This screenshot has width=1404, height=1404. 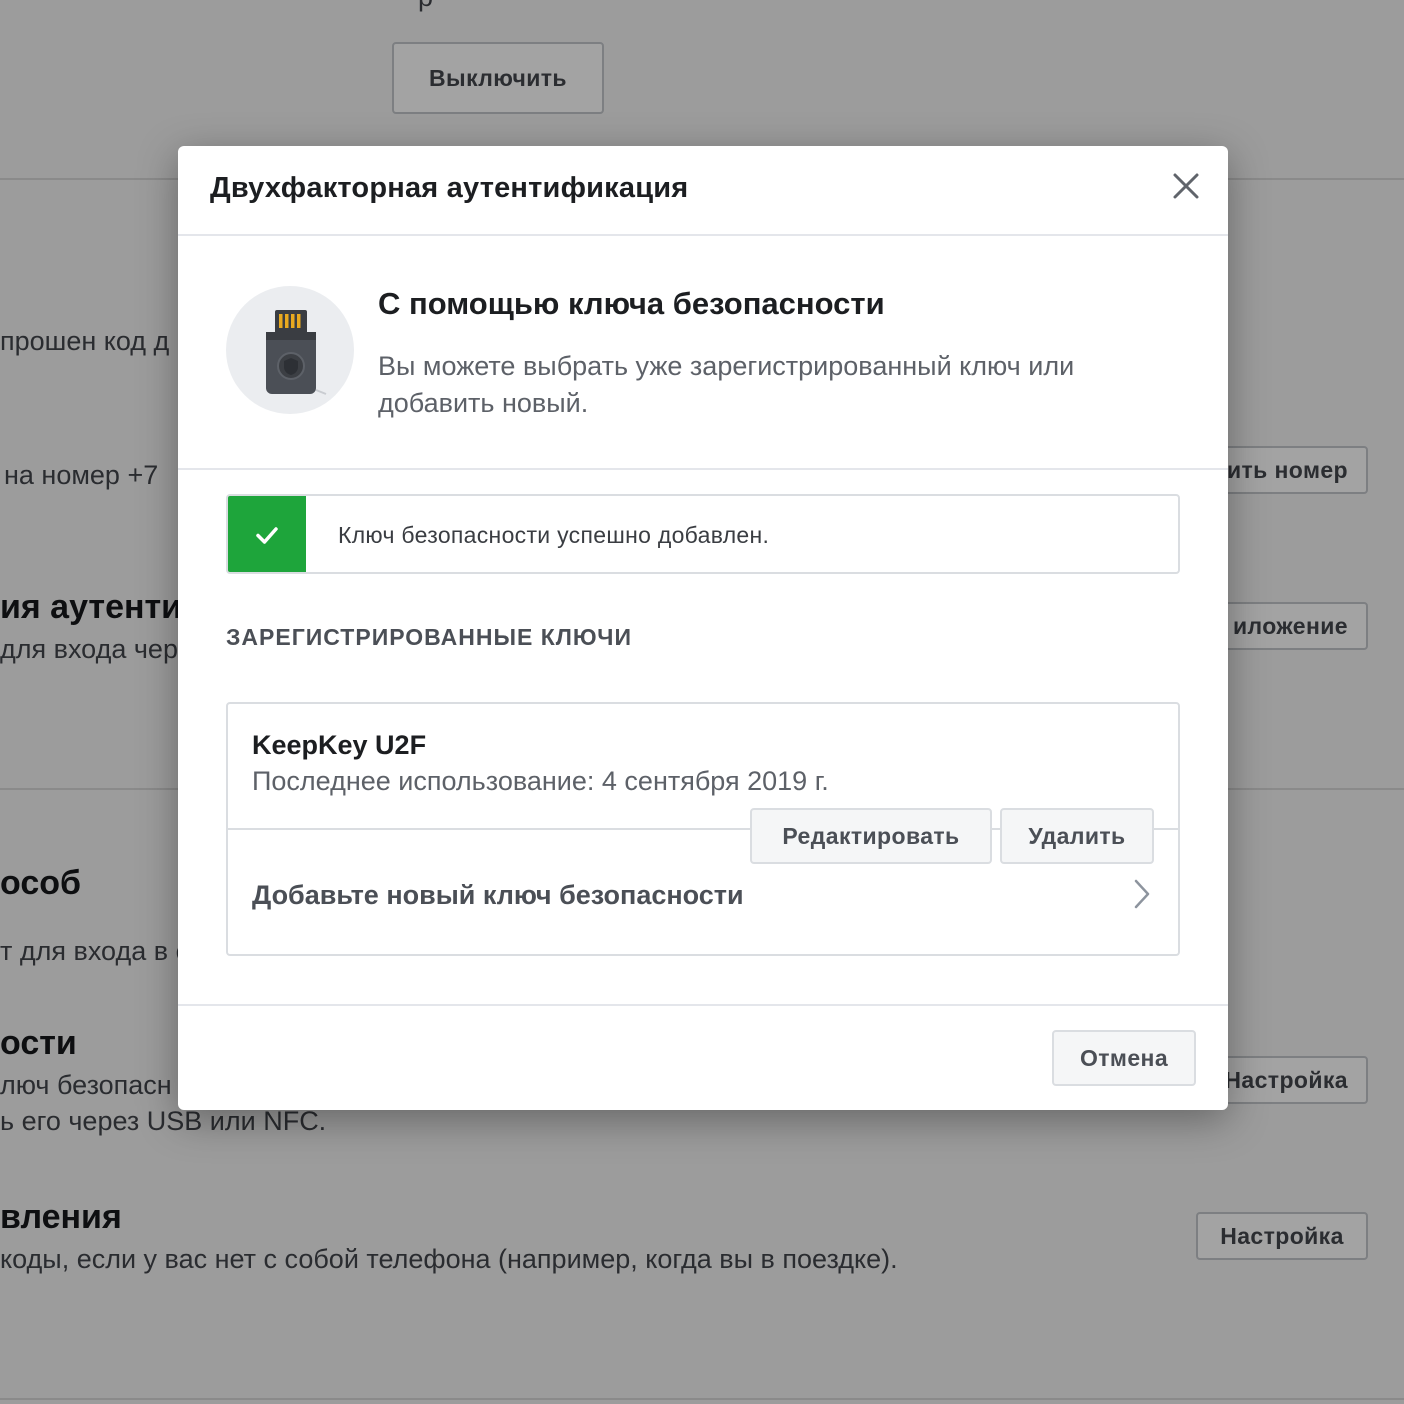 I want to click on usb-security-key-icon, so click(x=290, y=350).